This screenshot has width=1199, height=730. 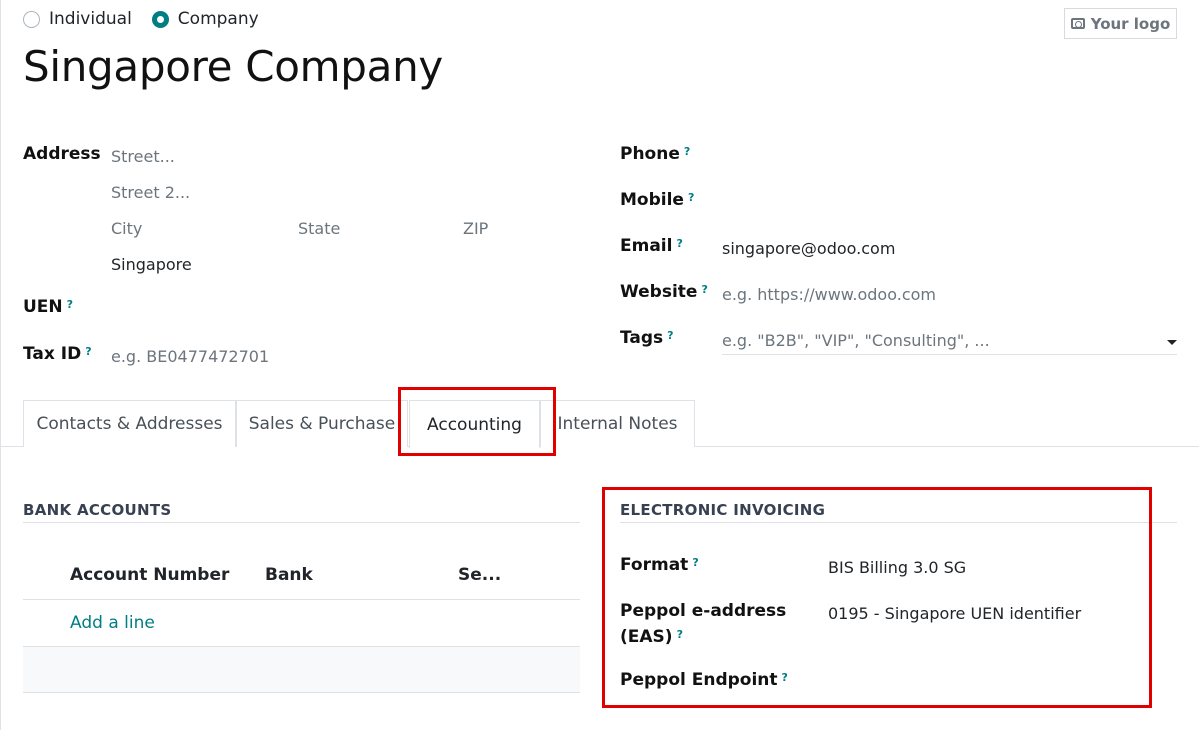 I want to click on peppol-eas-label-line1: Peppol e-address, so click(x=703, y=611).